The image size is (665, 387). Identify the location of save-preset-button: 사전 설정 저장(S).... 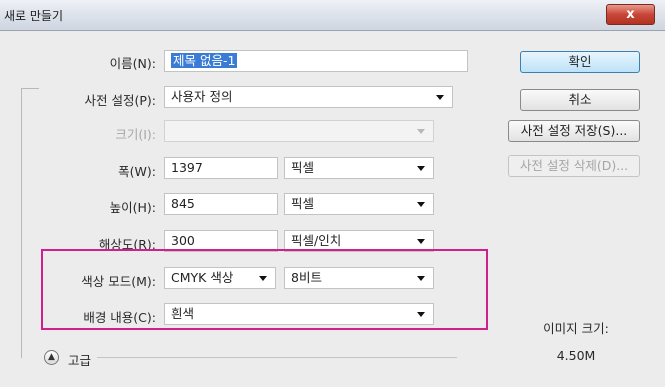
(574, 131).